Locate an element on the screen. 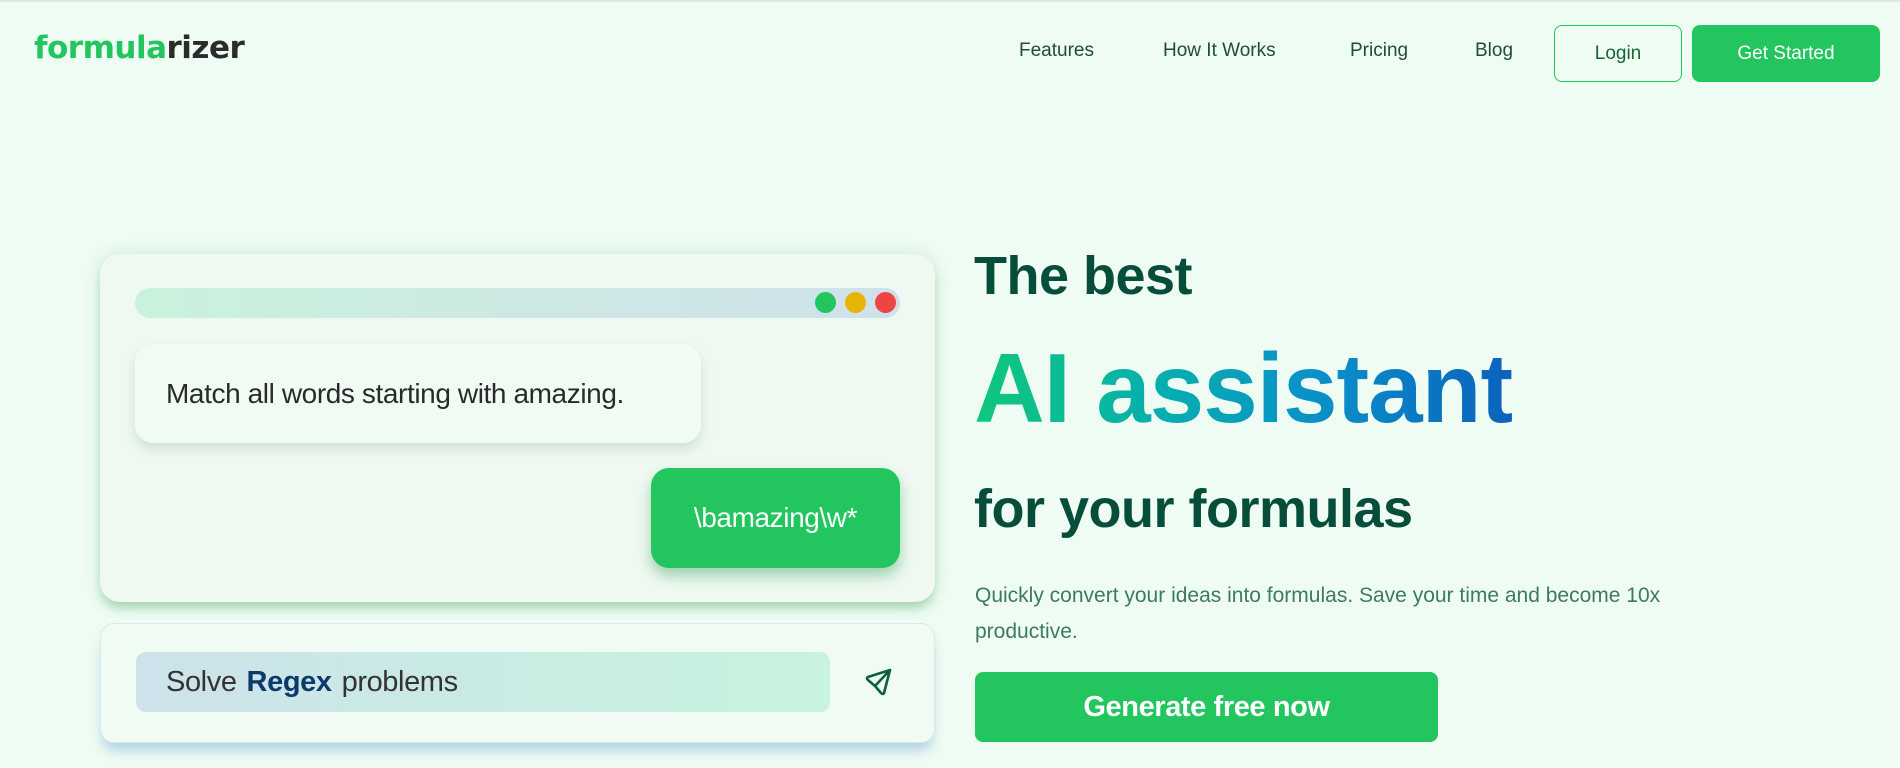 This screenshot has width=1900, height=768. get-started-button: Get Started is located at coordinates (1786, 53).